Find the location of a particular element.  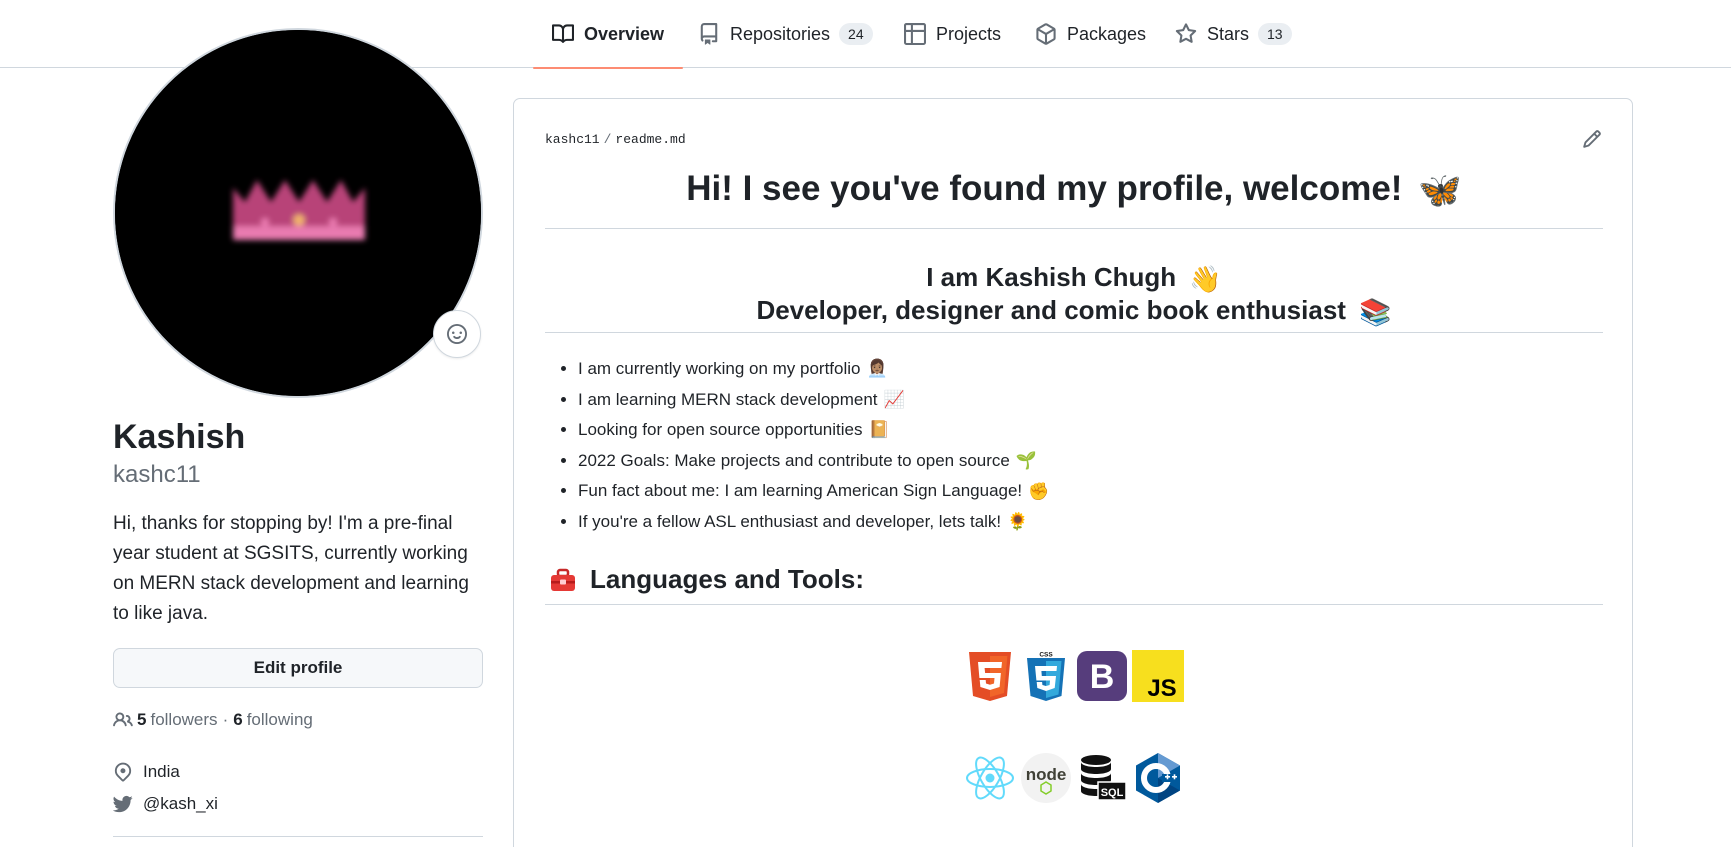

readme-path: kashc11/readme.md is located at coordinates (615, 139).